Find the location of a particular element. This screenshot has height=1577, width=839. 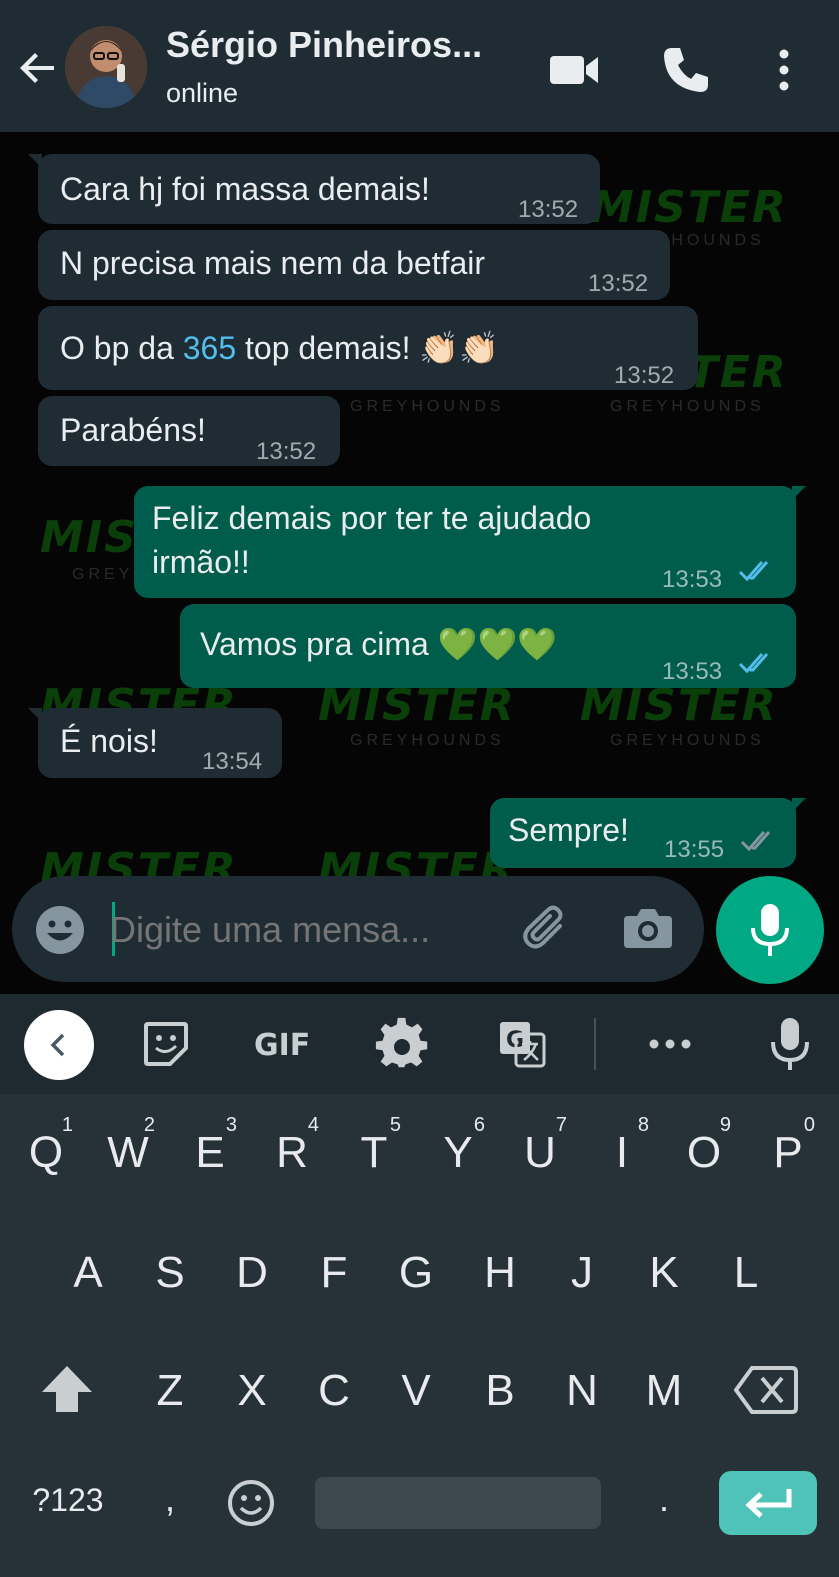

key-m: M is located at coordinates (664, 1391).